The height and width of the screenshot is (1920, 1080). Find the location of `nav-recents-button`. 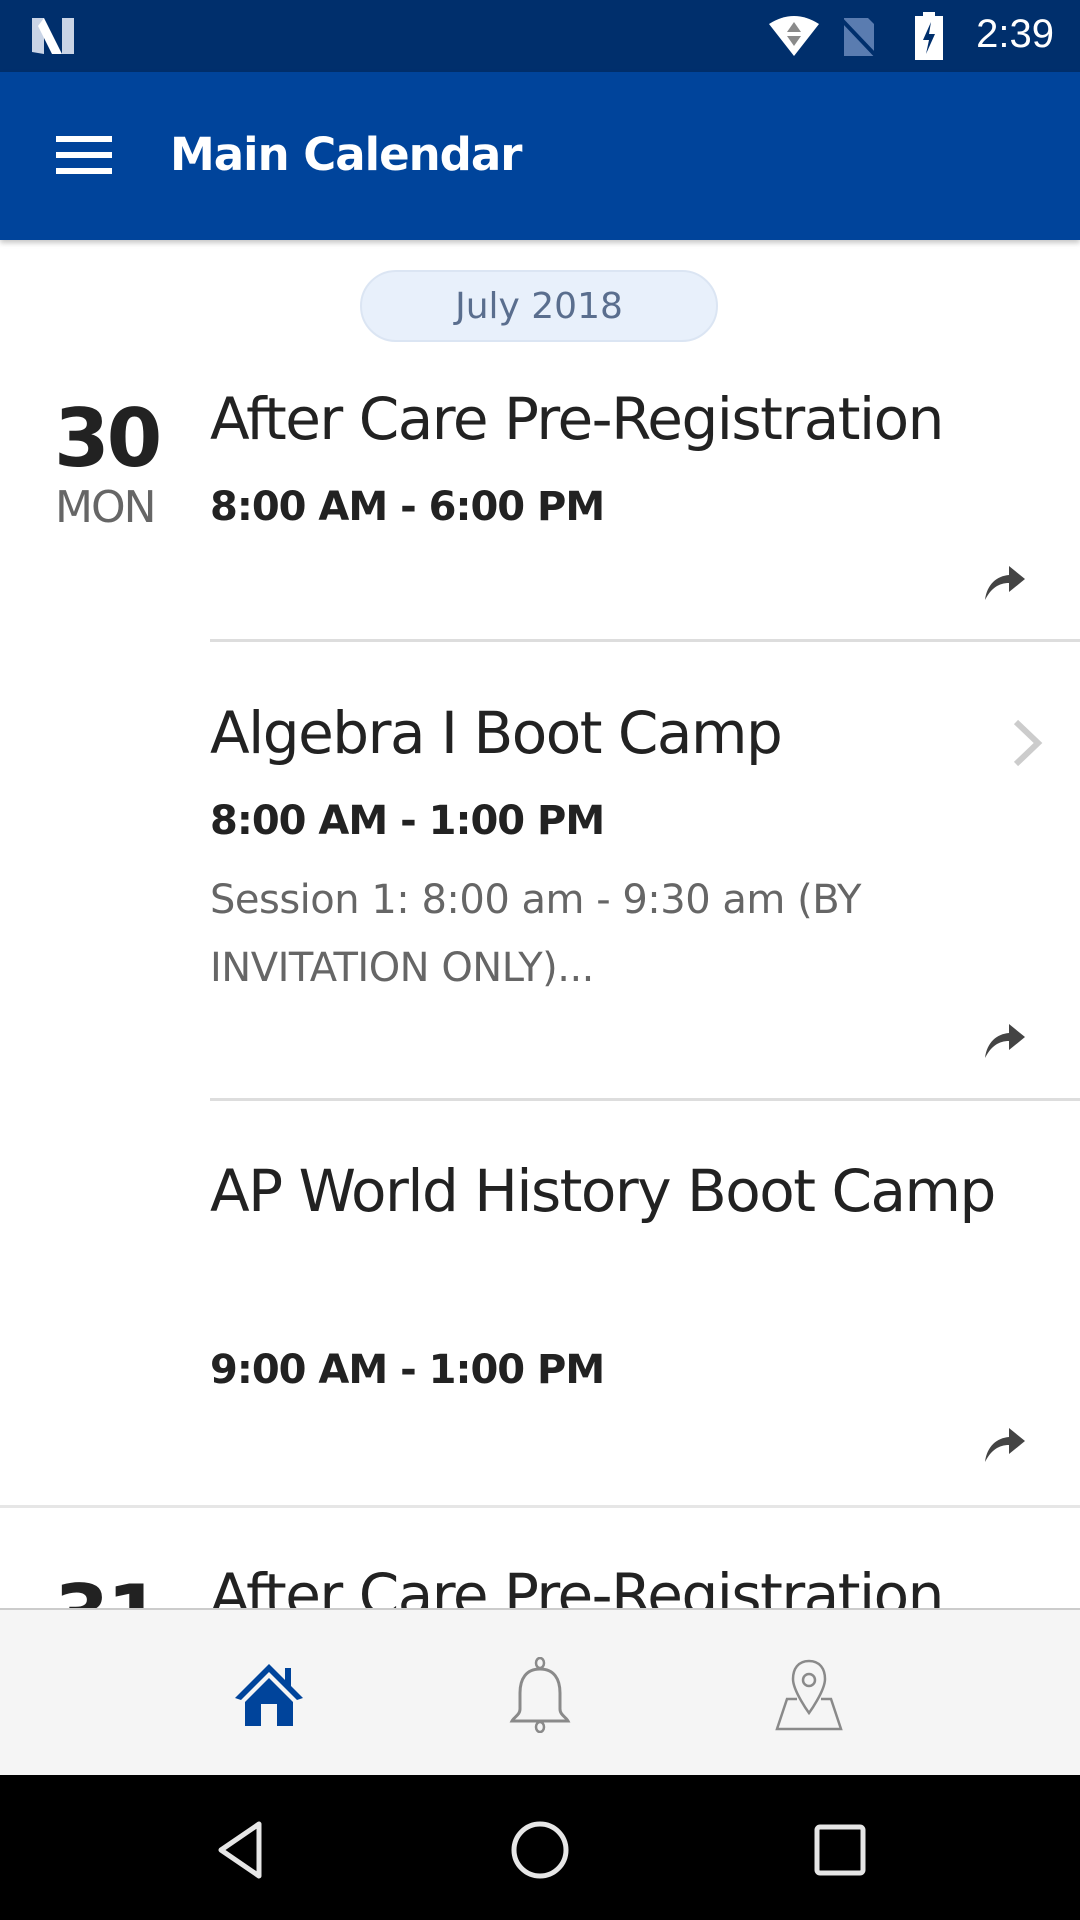

nav-recents-button is located at coordinates (840, 1850).